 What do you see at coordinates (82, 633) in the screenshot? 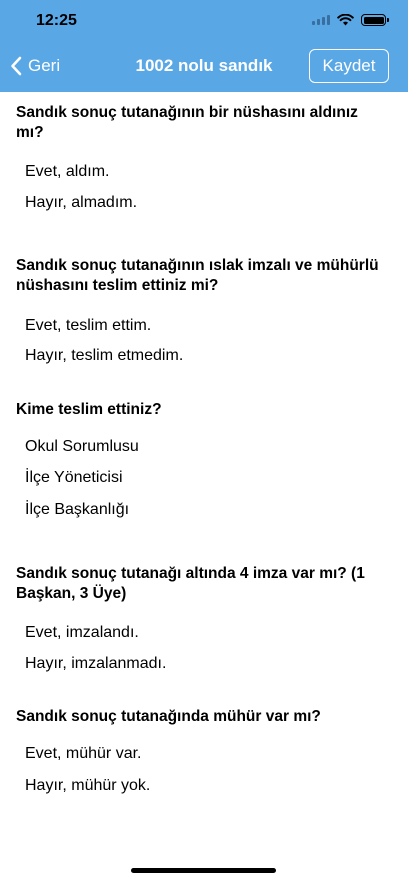
I see `option-q4-yes: Evet, imzalandı.` at bounding box center [82, 633].